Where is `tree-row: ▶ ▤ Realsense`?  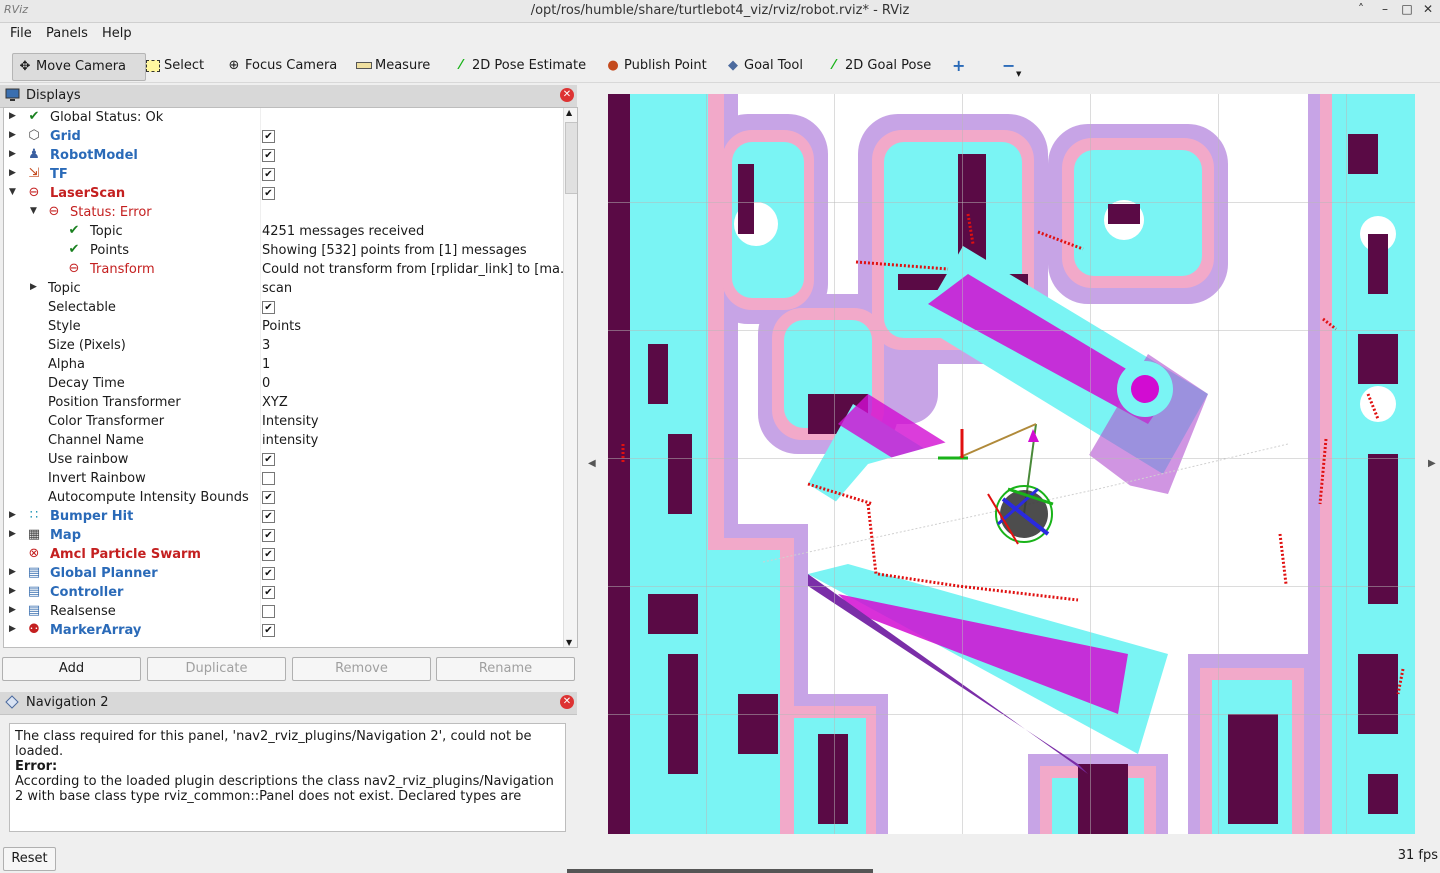
tree-row: ▶ ▤ Realsense is located at coordinates (284, 611).